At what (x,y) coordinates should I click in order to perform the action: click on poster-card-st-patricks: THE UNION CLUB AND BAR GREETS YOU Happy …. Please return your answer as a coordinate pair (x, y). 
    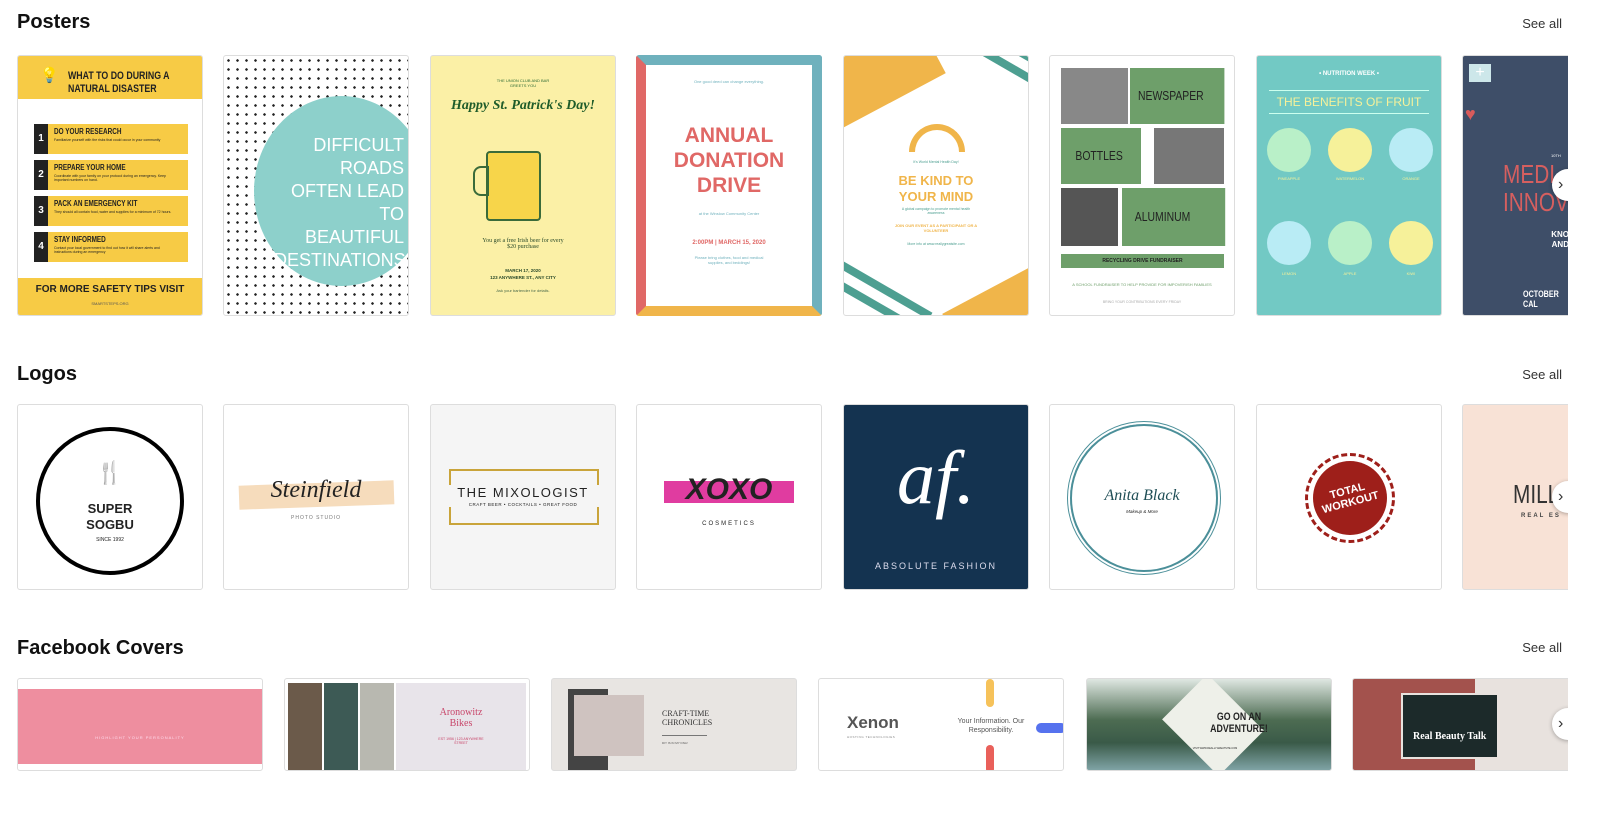
    Looking at the image, I should click on (523, 185).